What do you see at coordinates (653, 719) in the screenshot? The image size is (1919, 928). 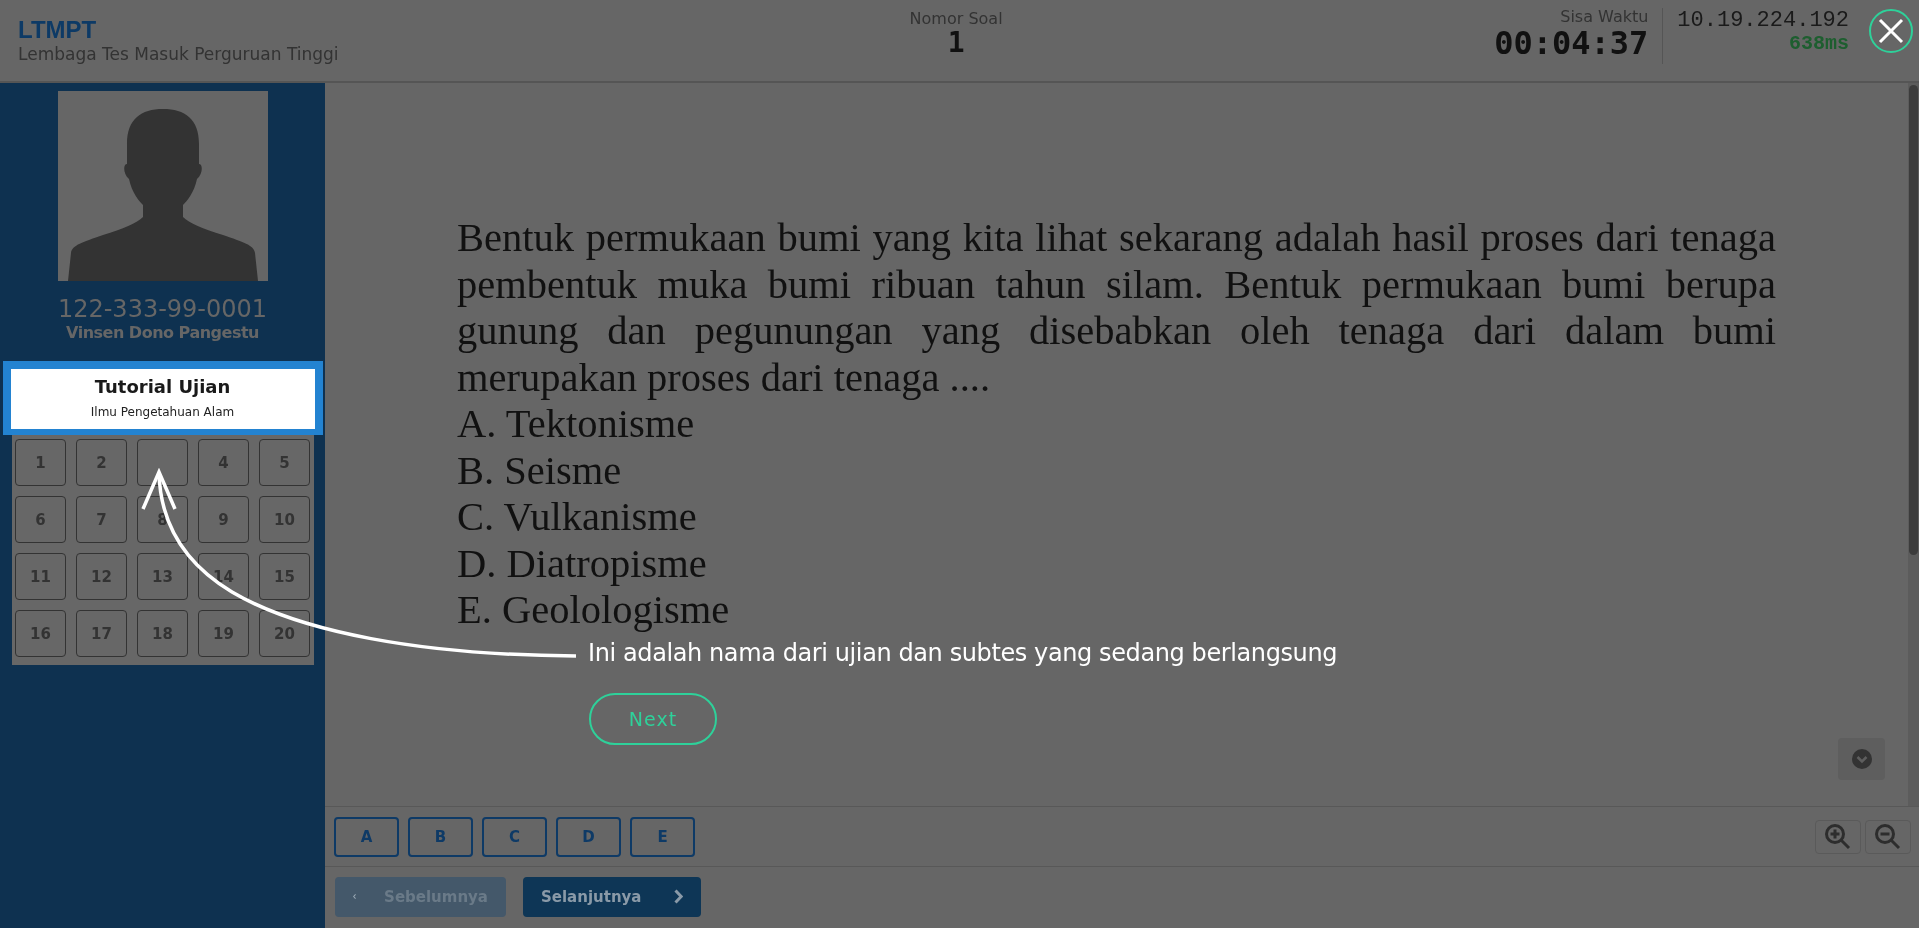 I see `tour-next-button: Next` at bounding box center [653, 719].